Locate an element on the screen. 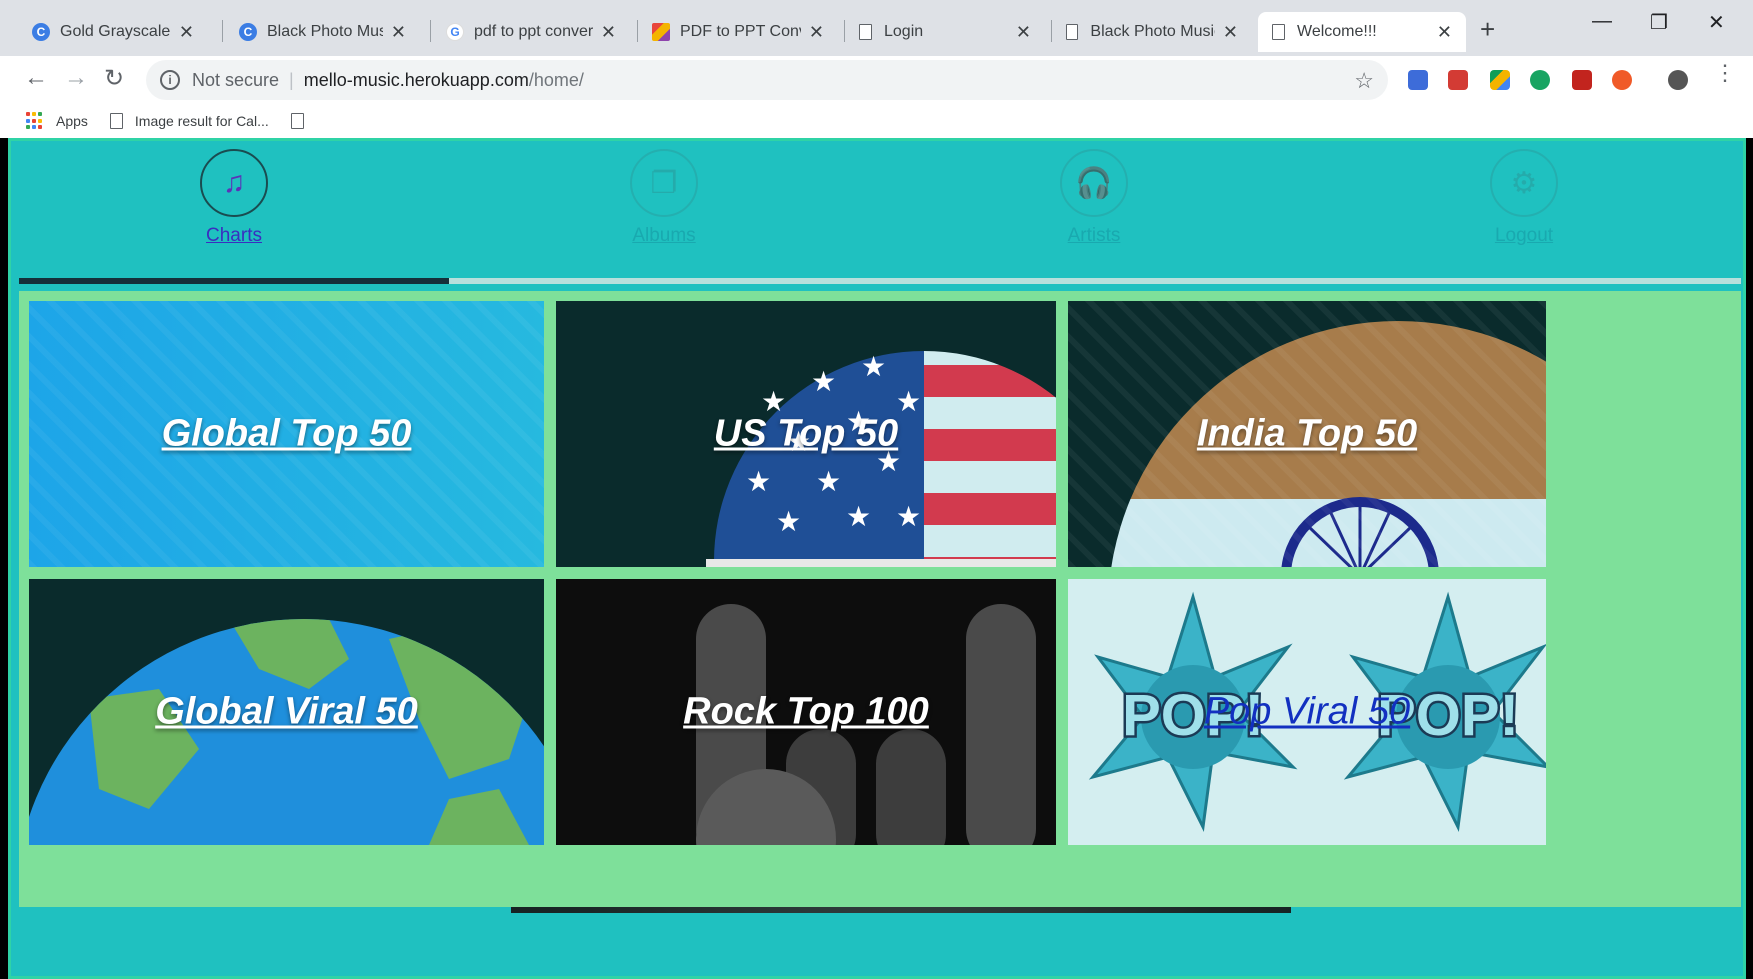 The width and height of the screenshot is (1753, 979). tile-link: Pop Viral 50 is located at coordinates (1307, 712).